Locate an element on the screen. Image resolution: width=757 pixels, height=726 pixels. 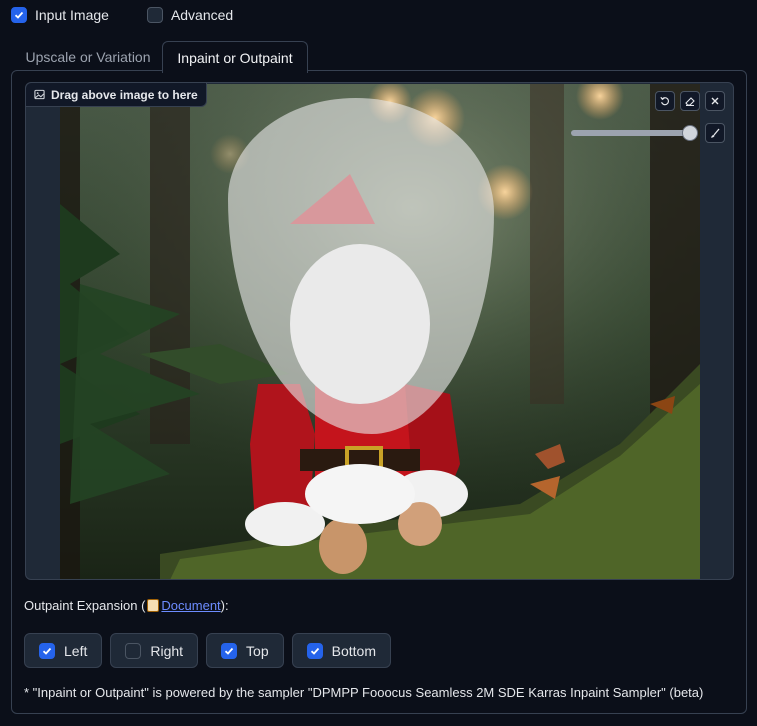
image-drop-label: Drag above image to here is located at coordinates (116, 95).